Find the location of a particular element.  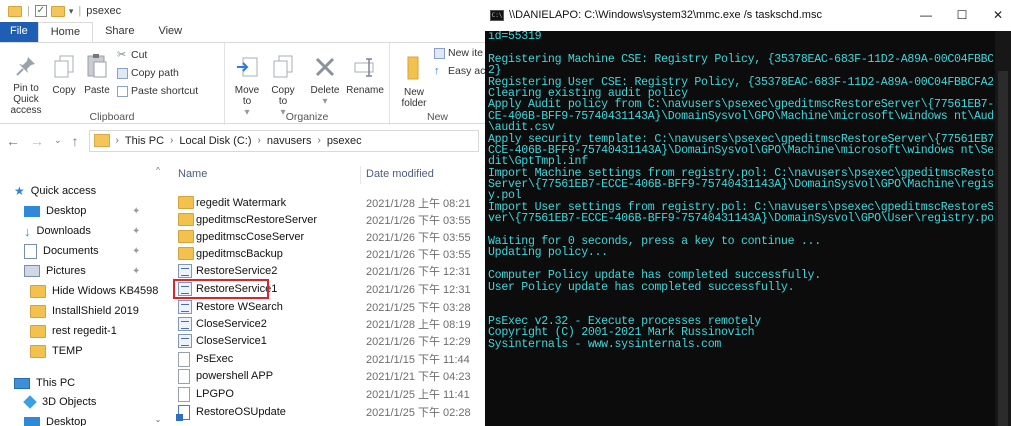

easy-access-label: Easy ac is located at coordinates (466, 71).